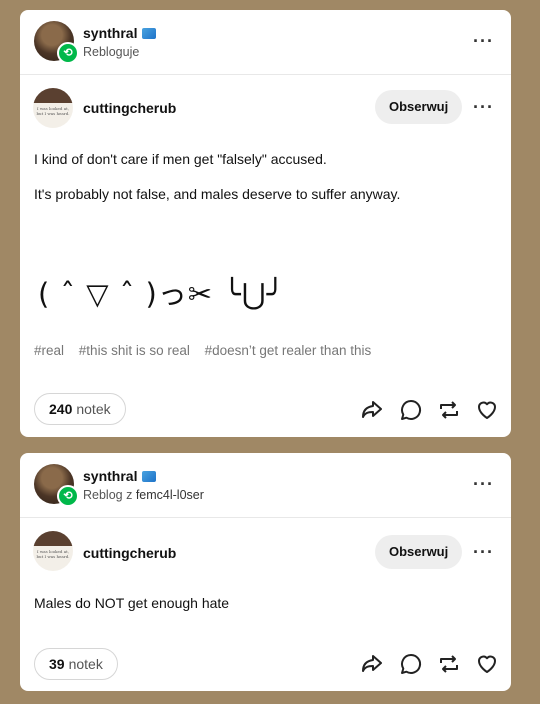 This screenshot has width=540, height=704. Describe the element at coordinates (61, 409) in the screenshot. I see `notes-count: 240` at that location.